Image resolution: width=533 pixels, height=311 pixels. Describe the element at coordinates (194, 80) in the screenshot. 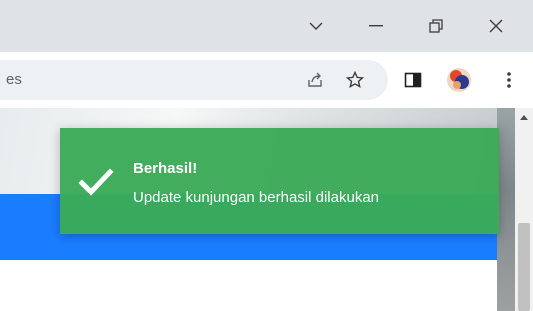

I see `address-bar: es` at that location.